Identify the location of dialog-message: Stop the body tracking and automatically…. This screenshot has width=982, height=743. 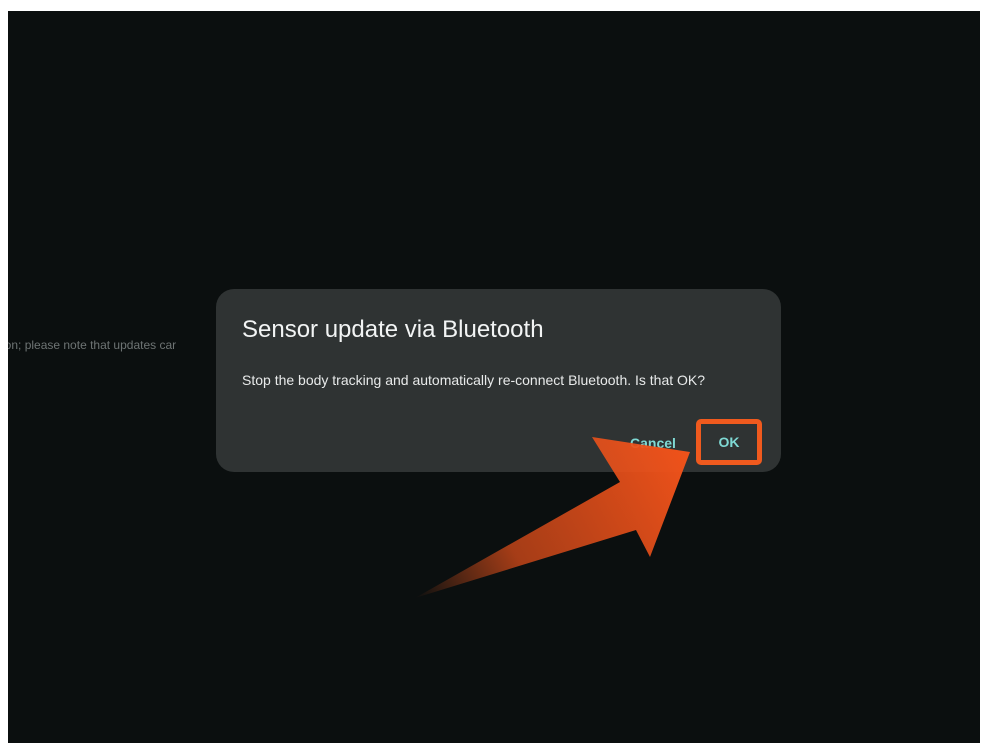
(474, 380).